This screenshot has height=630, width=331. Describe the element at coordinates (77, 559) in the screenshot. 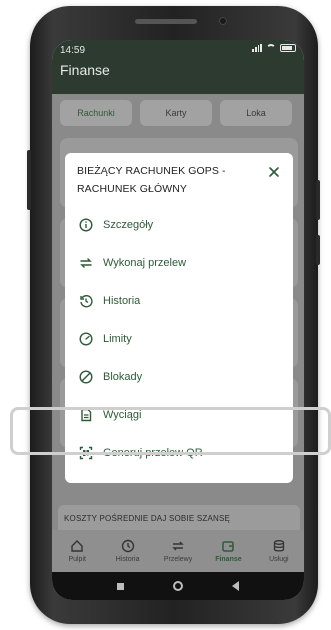

I see `nav-label: Pulpit` at that location.